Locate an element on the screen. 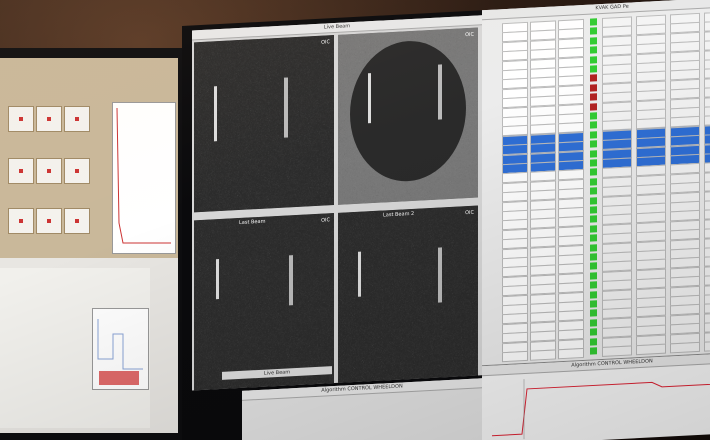 This screenshot has height=440, width=710. plot-window-secondary: Algorithm CONTROL WHEELDON is located at coordinates (362, 409).